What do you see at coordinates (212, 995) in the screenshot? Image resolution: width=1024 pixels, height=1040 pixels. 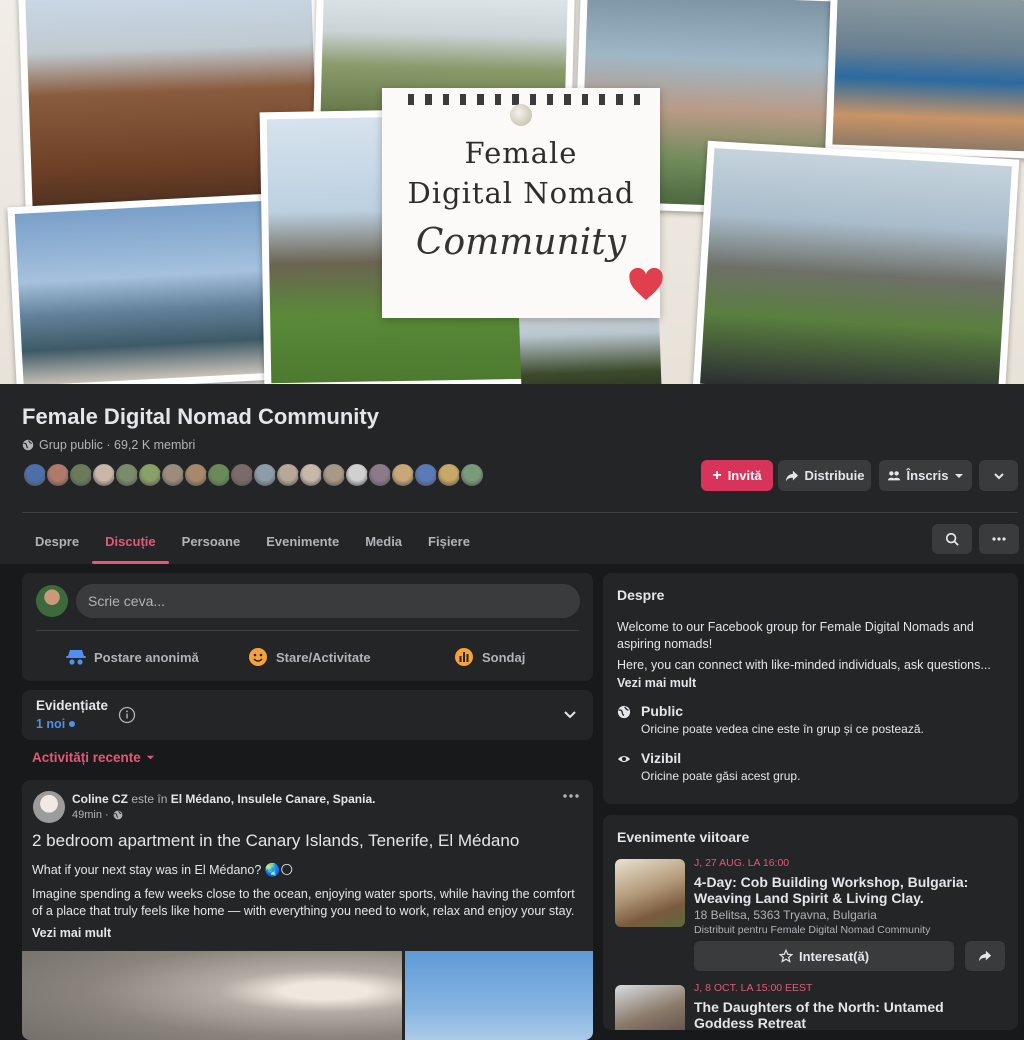 I see `post-image-sunset` at bounding box center [212, 995].